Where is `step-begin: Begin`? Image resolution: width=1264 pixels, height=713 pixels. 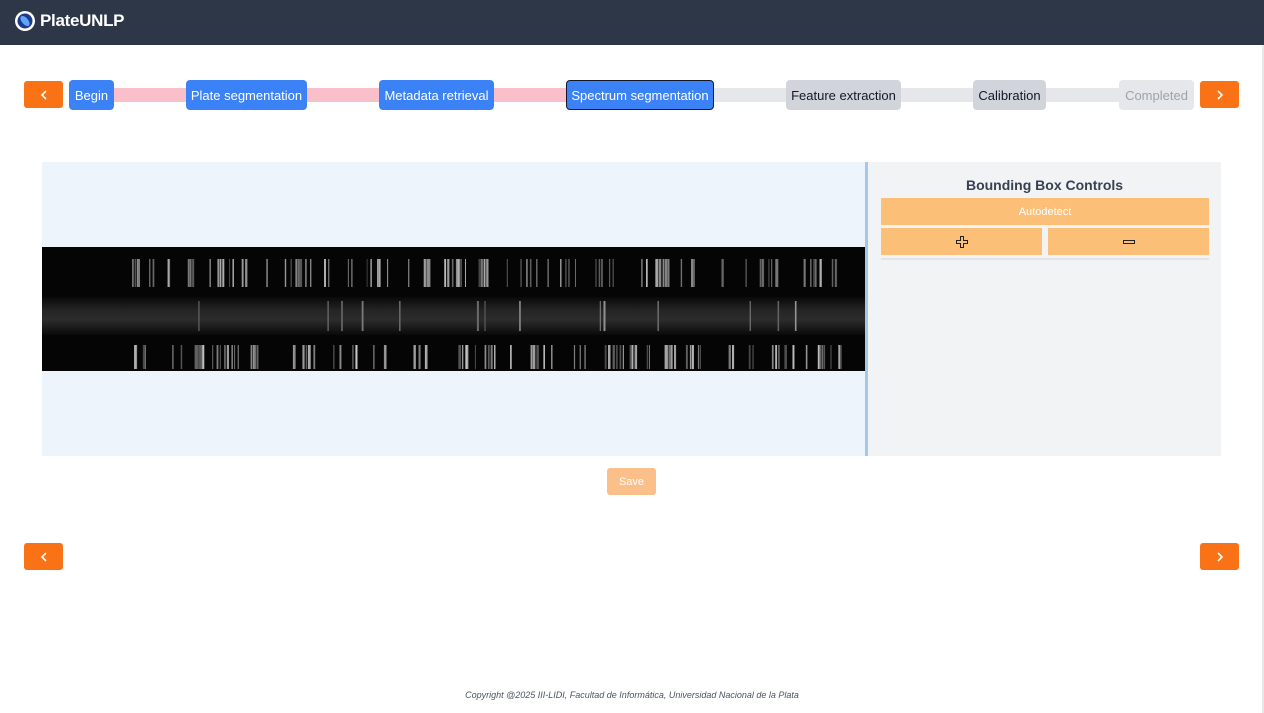 step-begin: Begin is located at coordinates (91, 95).